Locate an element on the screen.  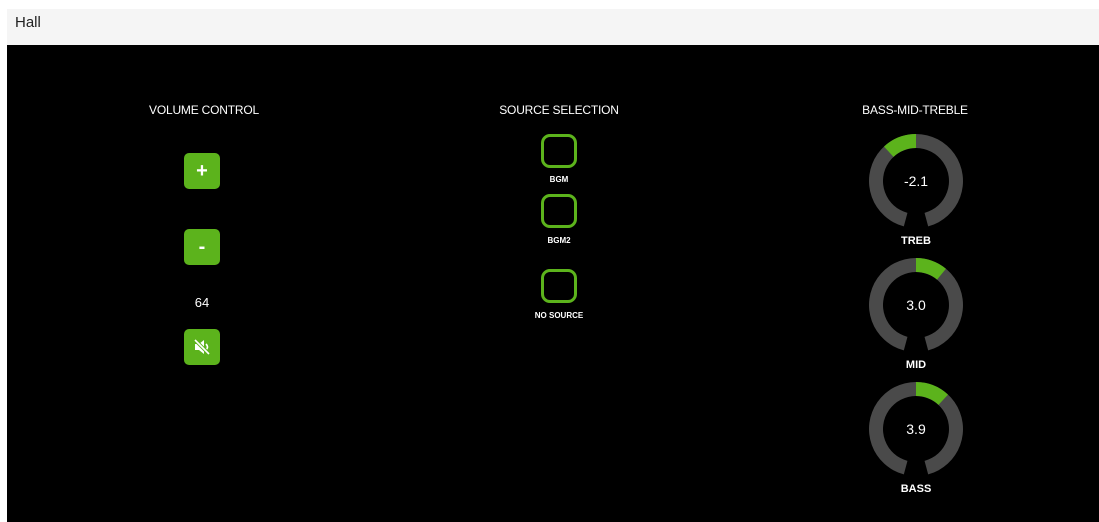
mute-speaker-icon is located at coordinates (202, 347).